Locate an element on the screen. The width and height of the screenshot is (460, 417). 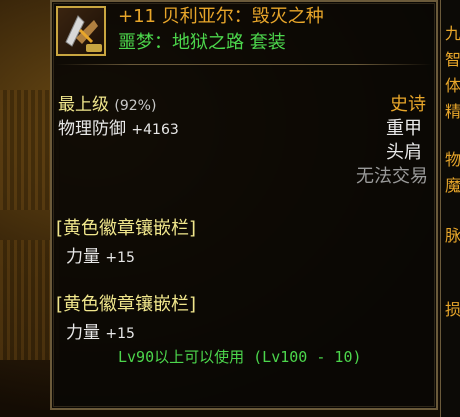
equip-slot: 头肩 is located at coordinates (404, 152).